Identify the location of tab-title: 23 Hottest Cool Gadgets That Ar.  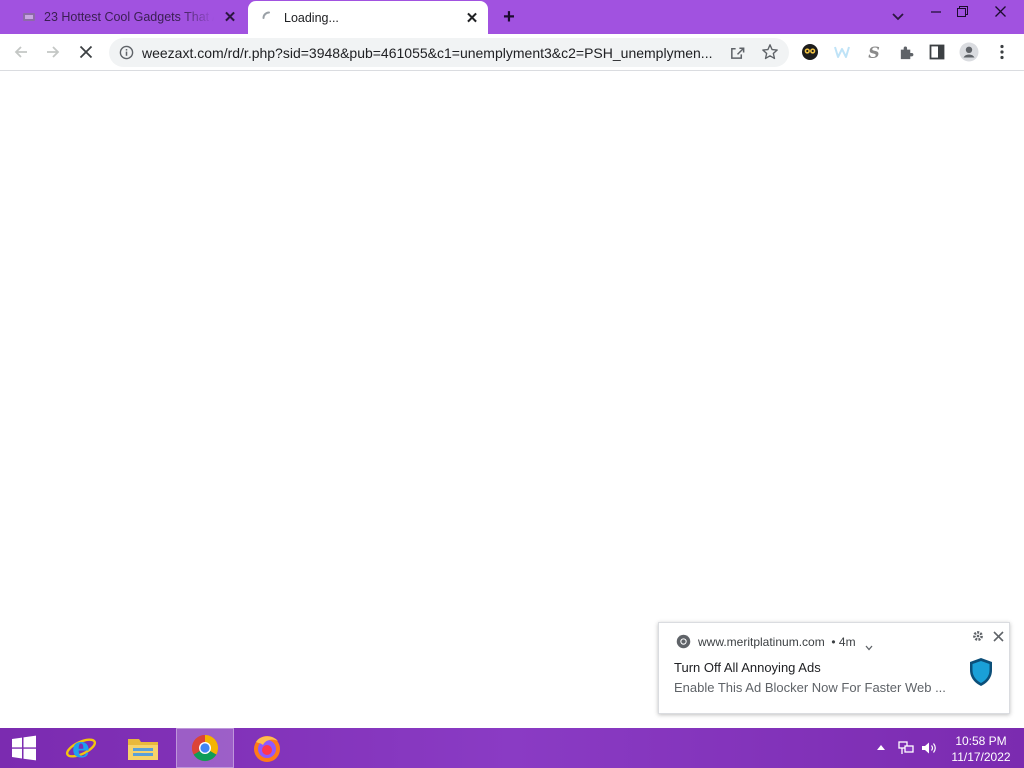
(129, 17).